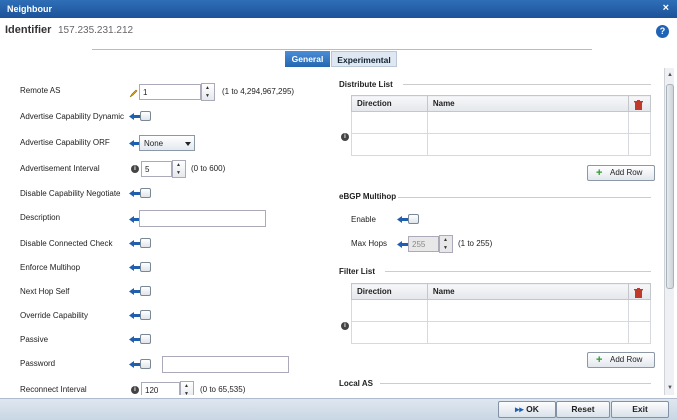 The height and width of the screenshot is (420, 677). I want to click on adv-cap-dynamic-label: Advertise Capability Dynamic, so click(72, 116).